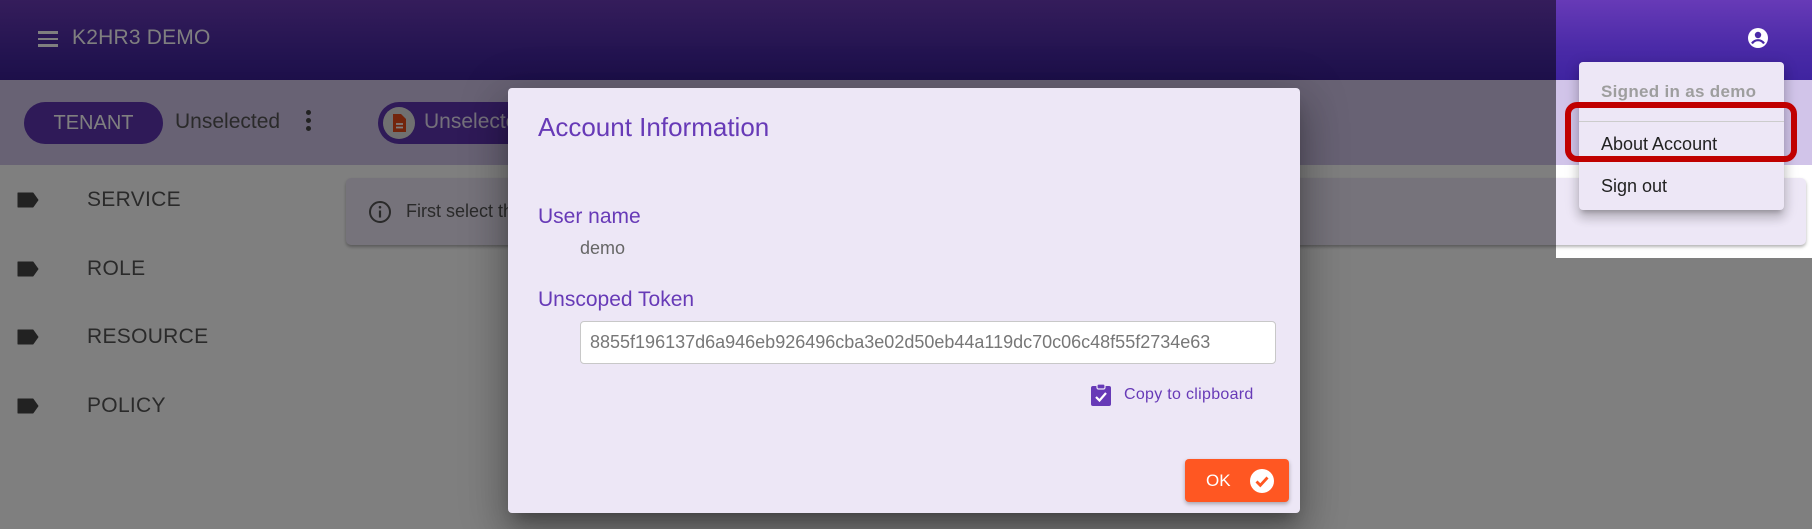  I want to click on clipboard-check-icon, so click(1101, 394).